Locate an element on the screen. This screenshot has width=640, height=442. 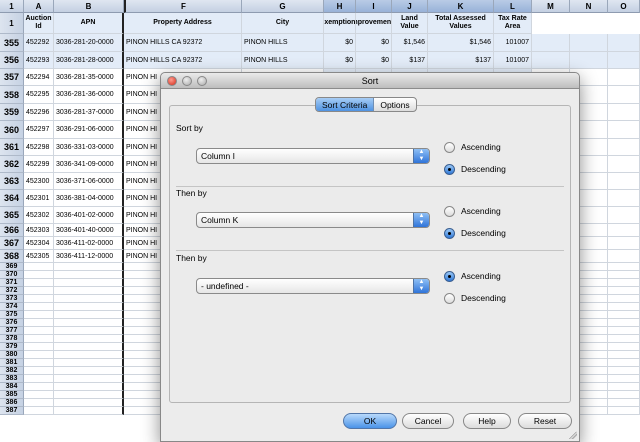
table-cell: 3036-281-20-0000 is located at coordinates (89, 43).